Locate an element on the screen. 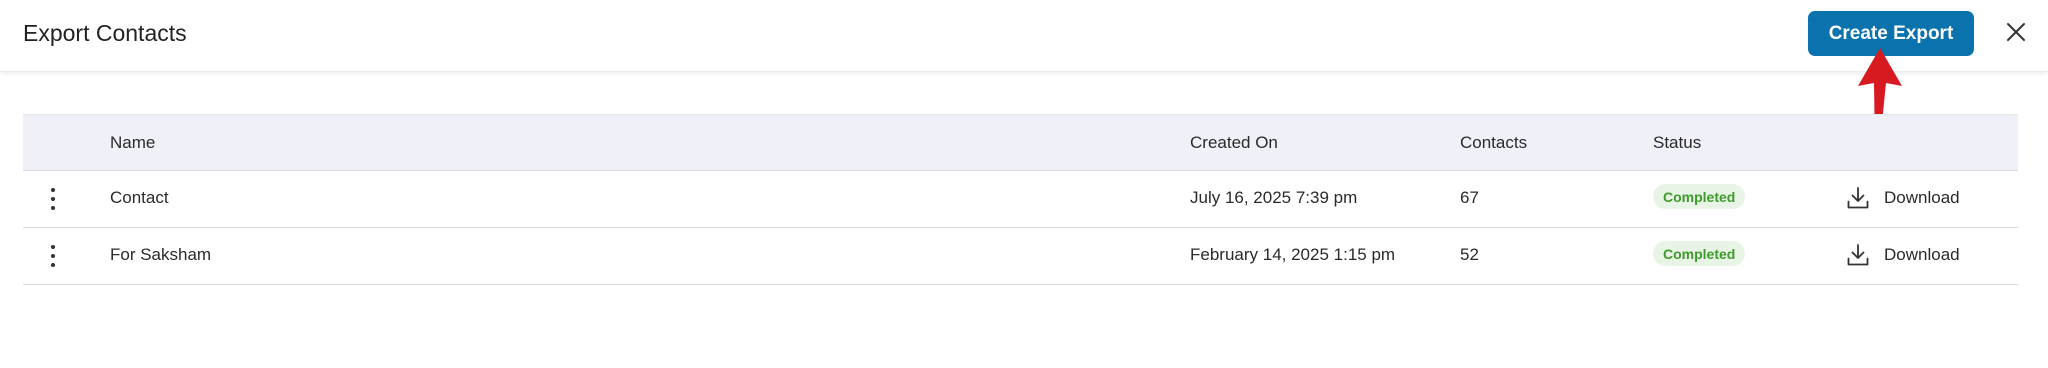 The width and height of the screenshot is (2048, 368). page-title: Export Contacts is located at coordinates (105, 33).